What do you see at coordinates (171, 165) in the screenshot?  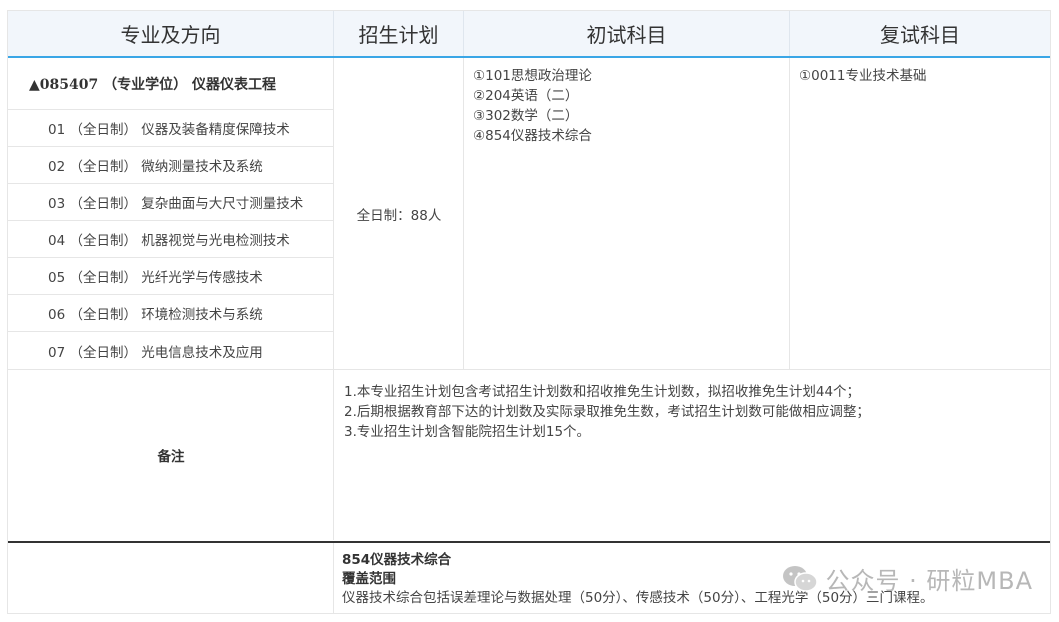 I see `direction-row: 02 （全日制） 微纳测量技术及系统` at bounding box center [171, 165].